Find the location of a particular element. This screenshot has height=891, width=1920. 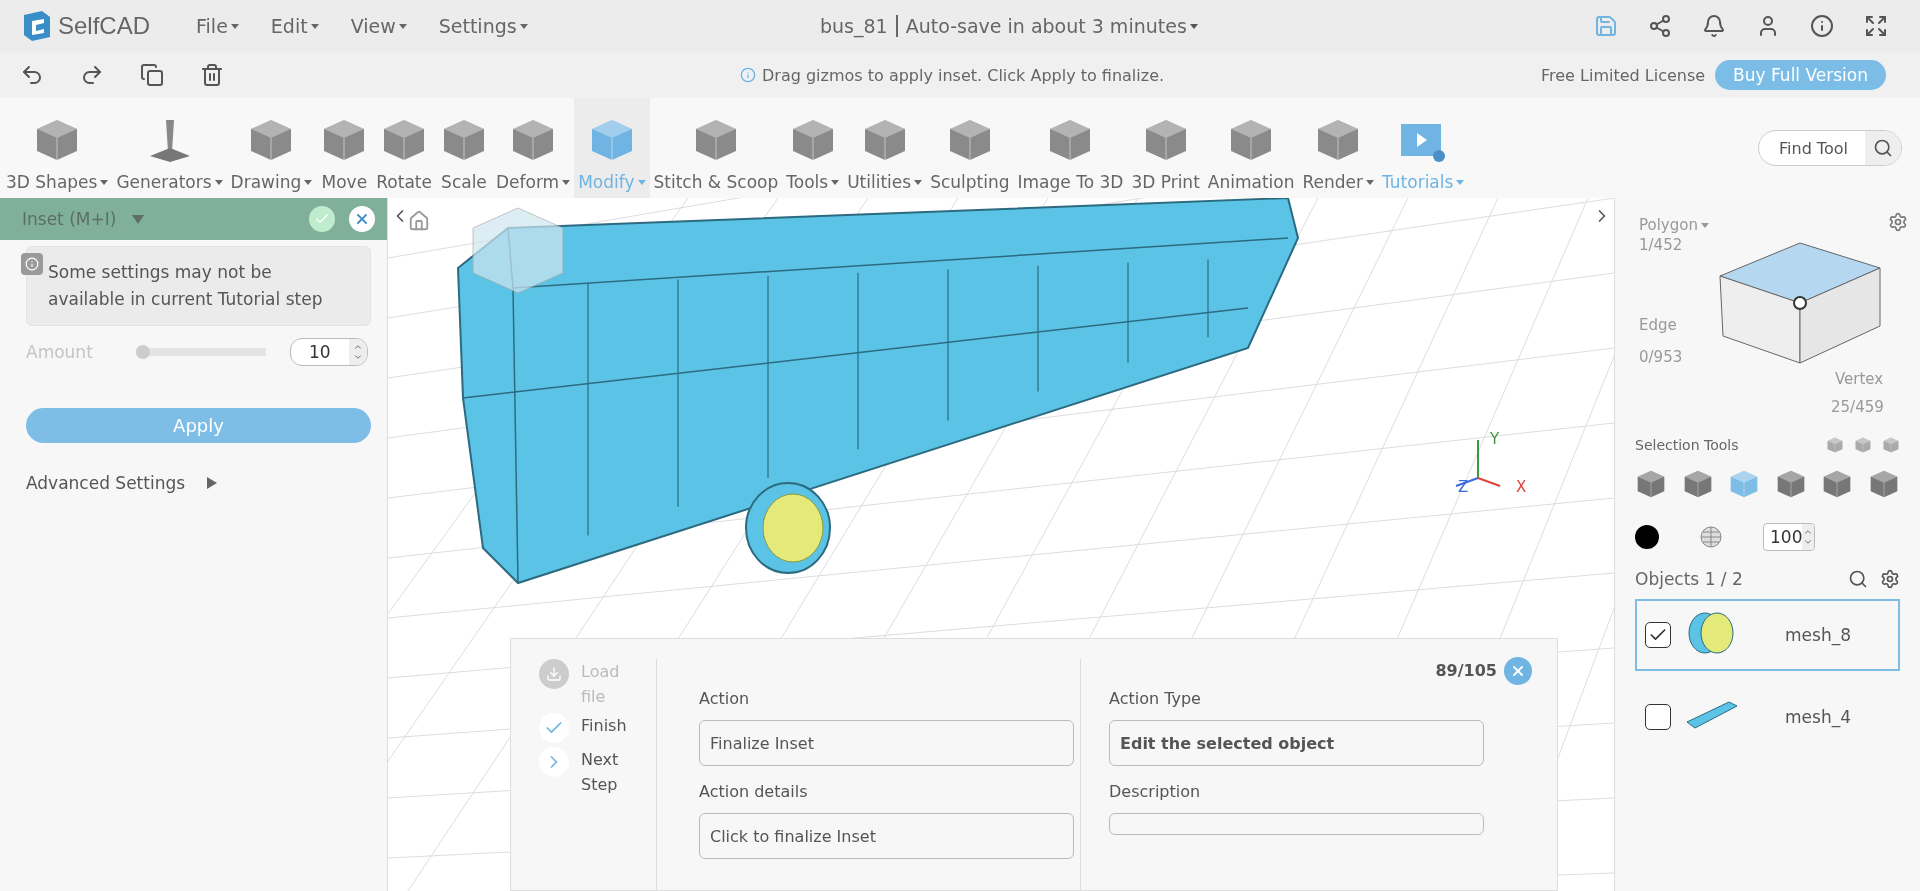

hint-text: Drag gizmos to apply inset. Click Apply to finalize. is located at coordinates (963, 75).